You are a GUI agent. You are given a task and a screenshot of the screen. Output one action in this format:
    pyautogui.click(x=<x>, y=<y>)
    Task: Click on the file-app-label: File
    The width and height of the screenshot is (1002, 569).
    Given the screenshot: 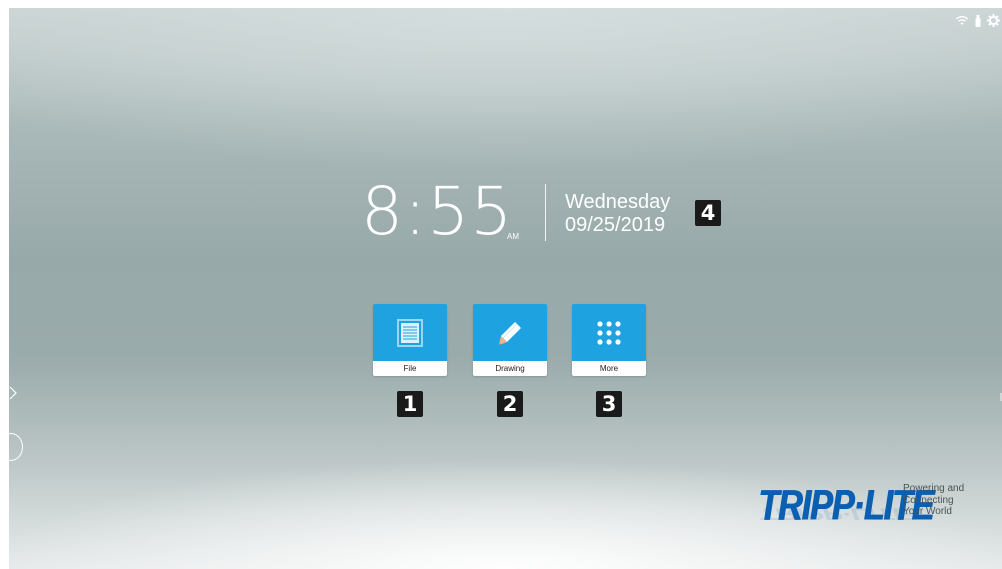 What is the action you would take?
    pyautogui.click(x=410, y=368)
    